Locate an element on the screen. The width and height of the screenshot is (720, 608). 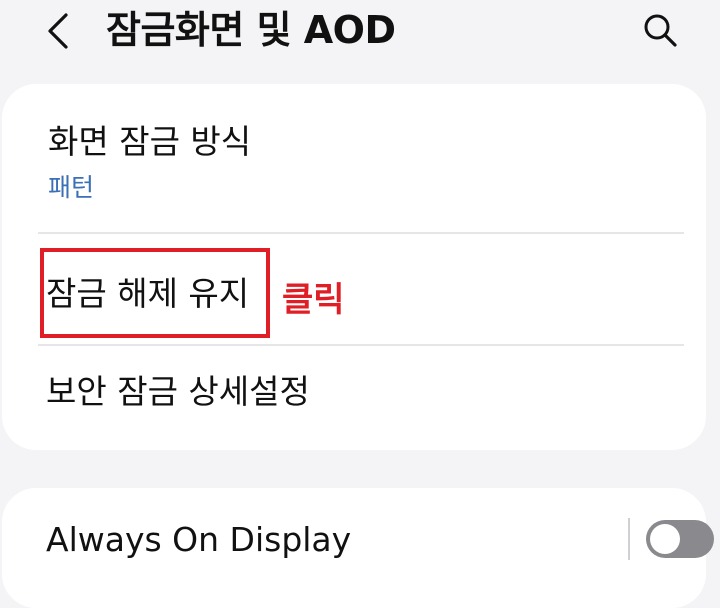
toggle-knob is located at coordinates (665, 539).